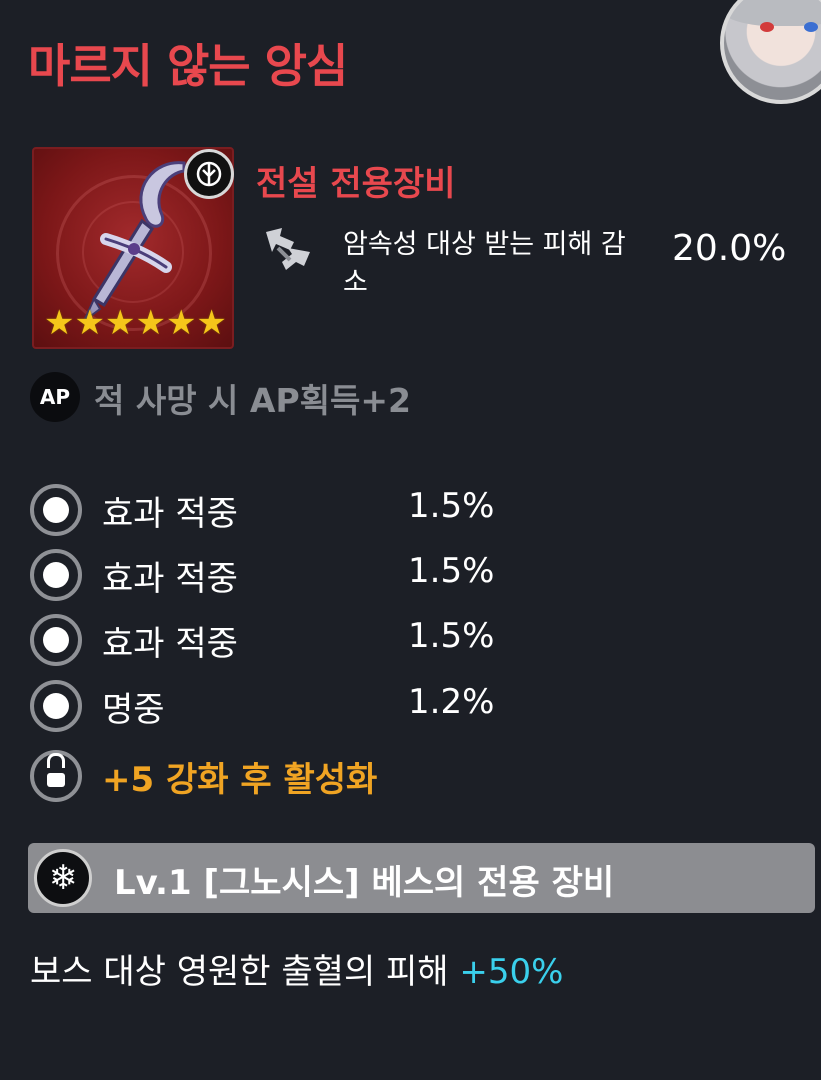 The image size is (821, 1080). I want to click on substat-name: 명중, so click(133, 710).